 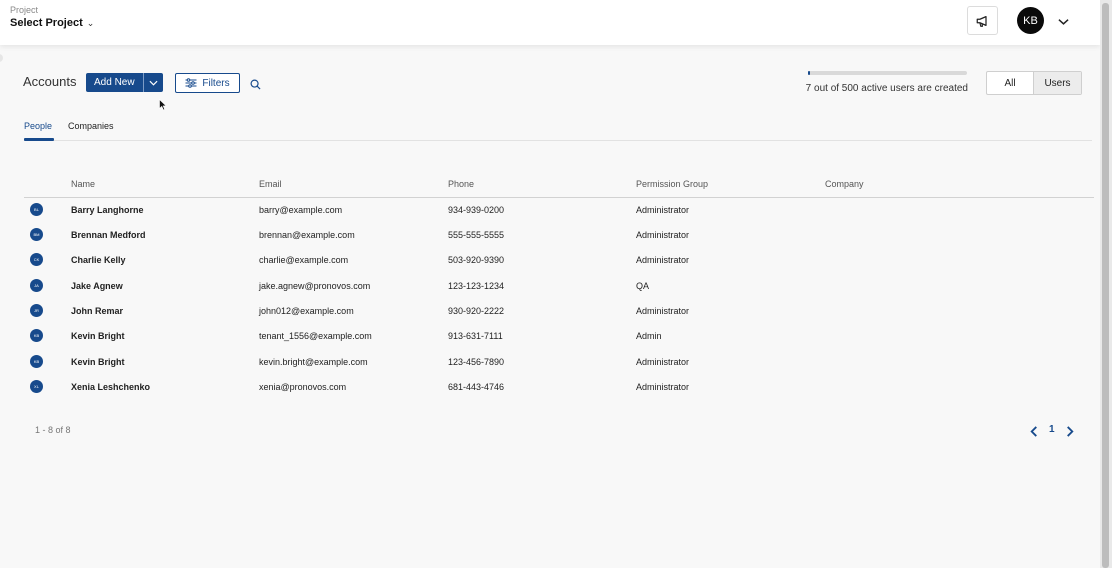 What do you see at coordinates (315, 336) in the screenshot?
I see `cell-email: tenant_1556@example.com` at bounding box center [315, 336].